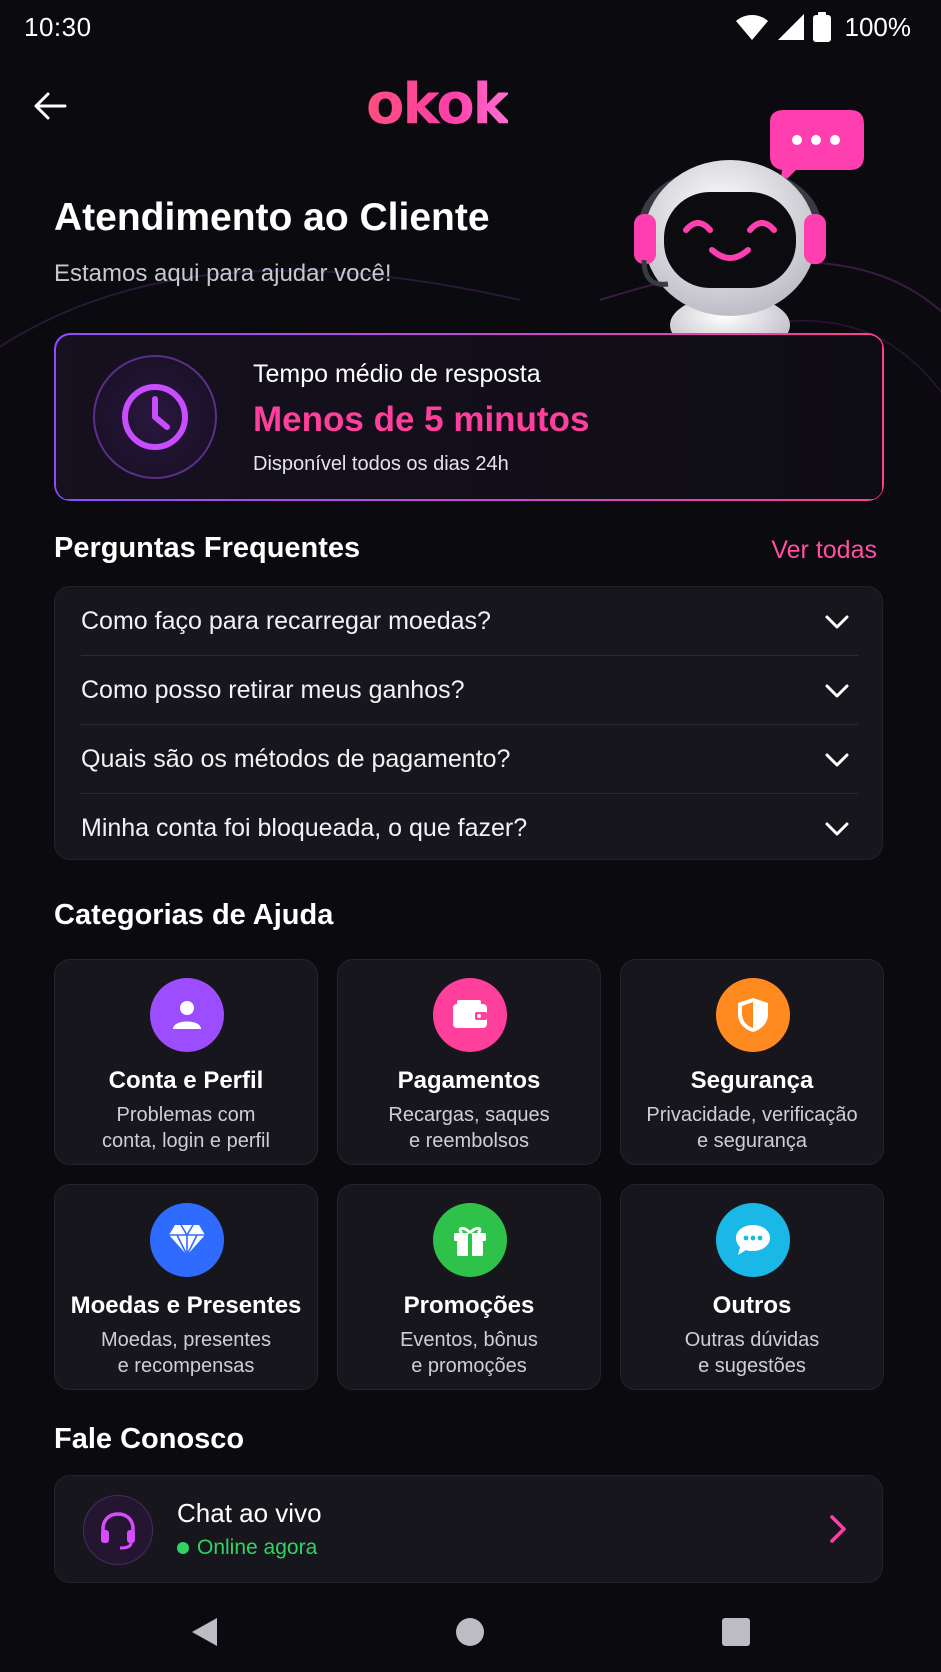 The height and width of the screenshot is (1672, 941). I want to click on circle-home-icon, so click(470, 1632).